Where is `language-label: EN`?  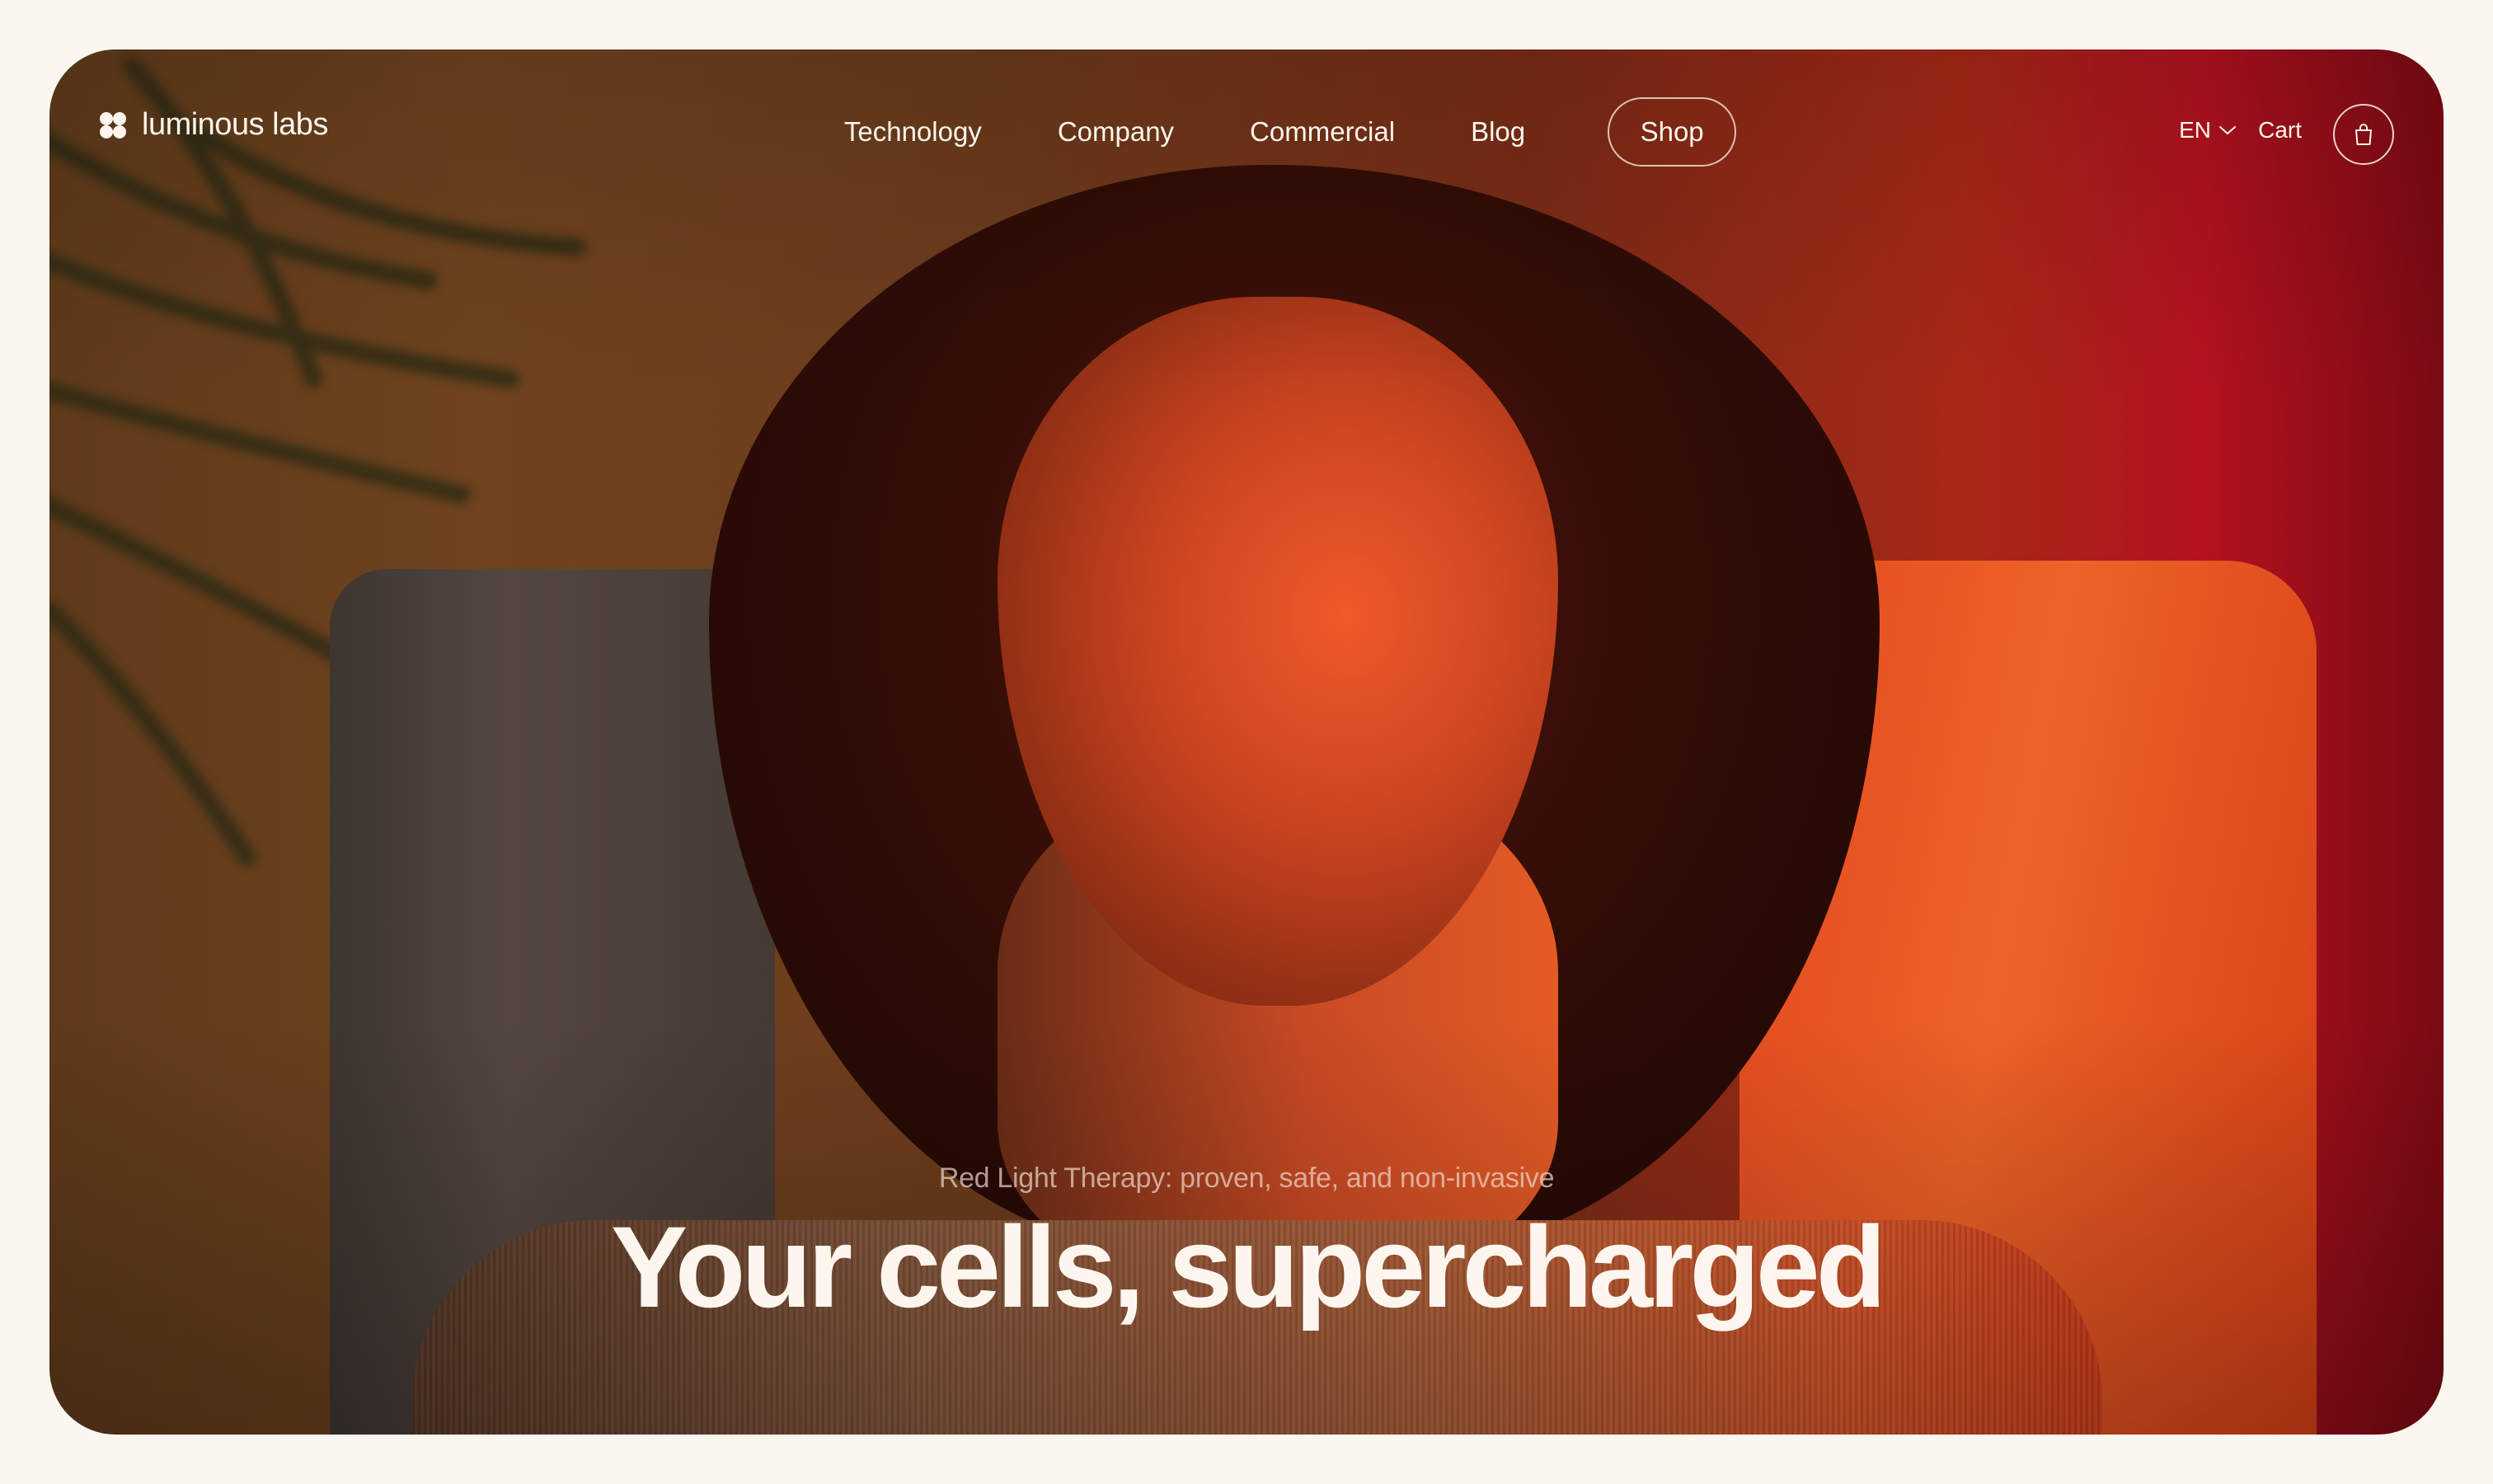 language-label: EN is located at coordinates (2195, 130).